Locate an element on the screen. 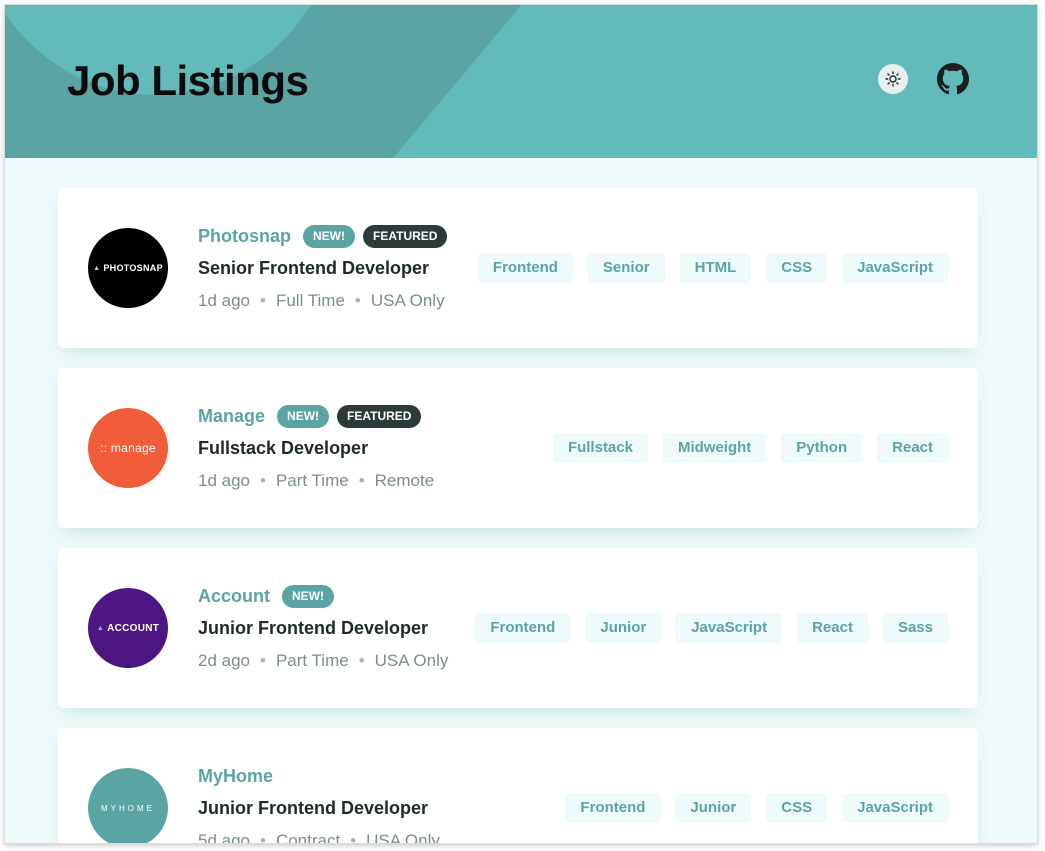 The image size is (1045, 851). company-row: Photosnap NEW! FEATURED is located at coordinates (323, 236).